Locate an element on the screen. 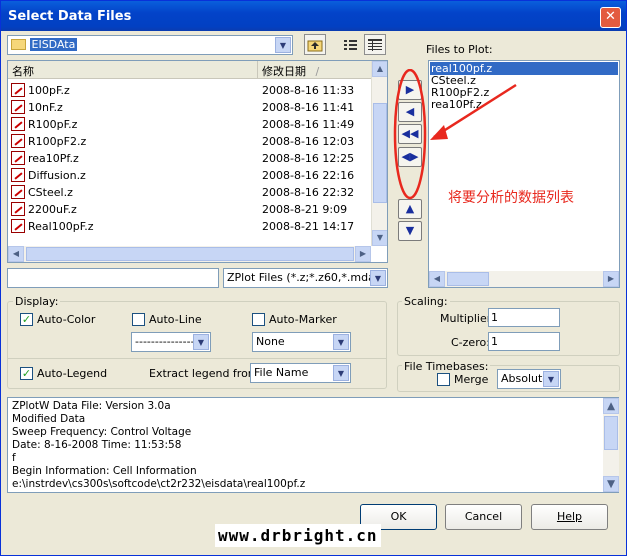  column-header-name: 名称 is located at coordinates (133, 70).